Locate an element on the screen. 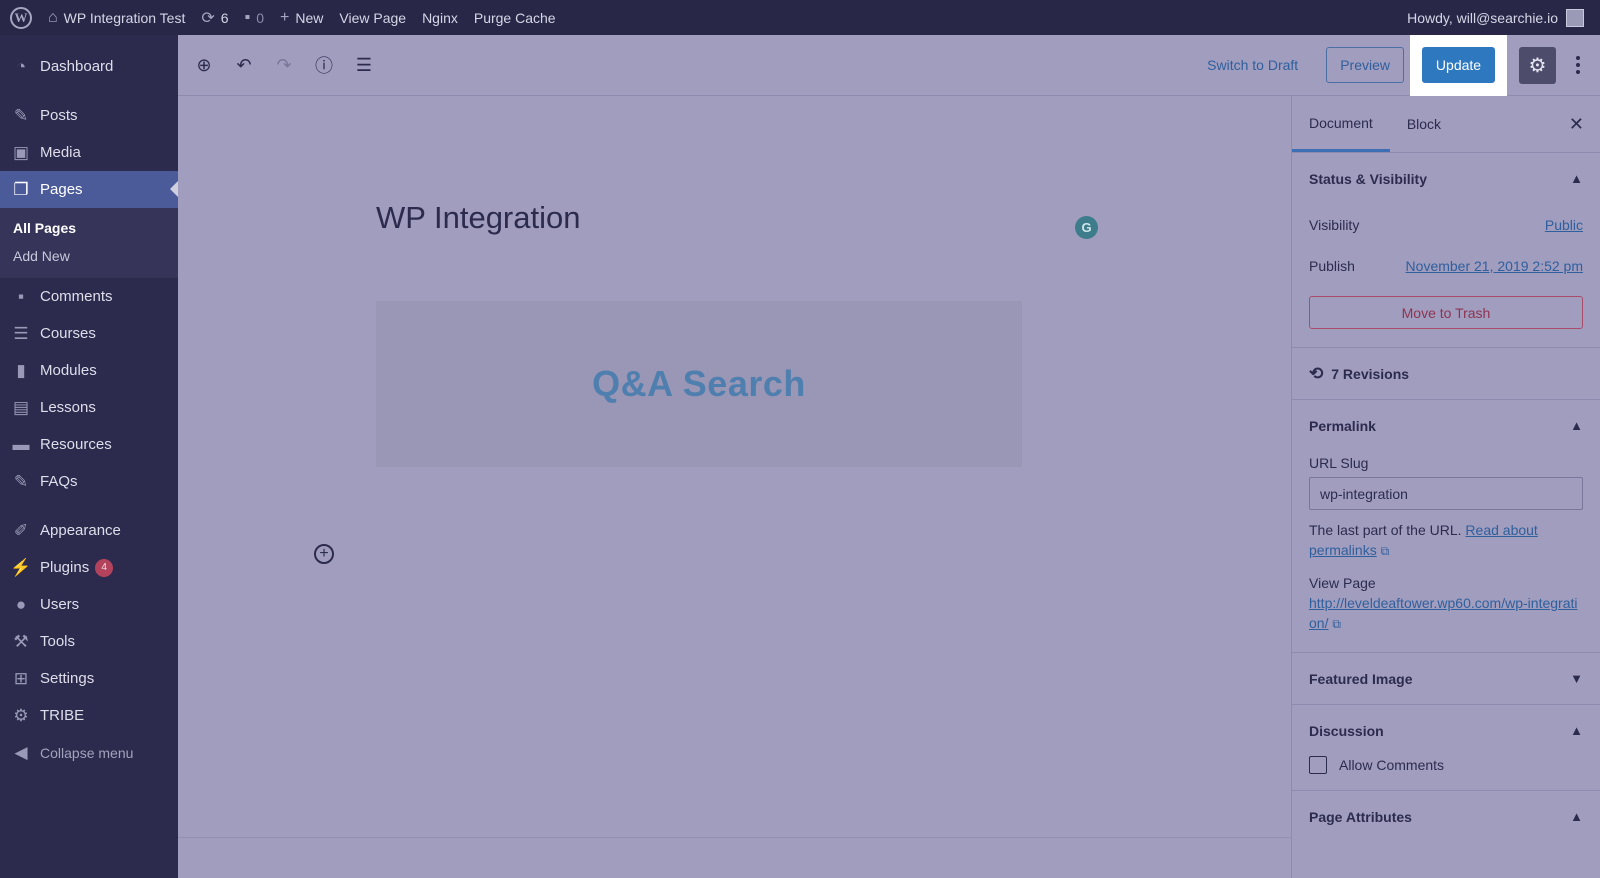 The image size is (1600, 878). submenu-add-new: Add New is located at coordinates (89, 256).